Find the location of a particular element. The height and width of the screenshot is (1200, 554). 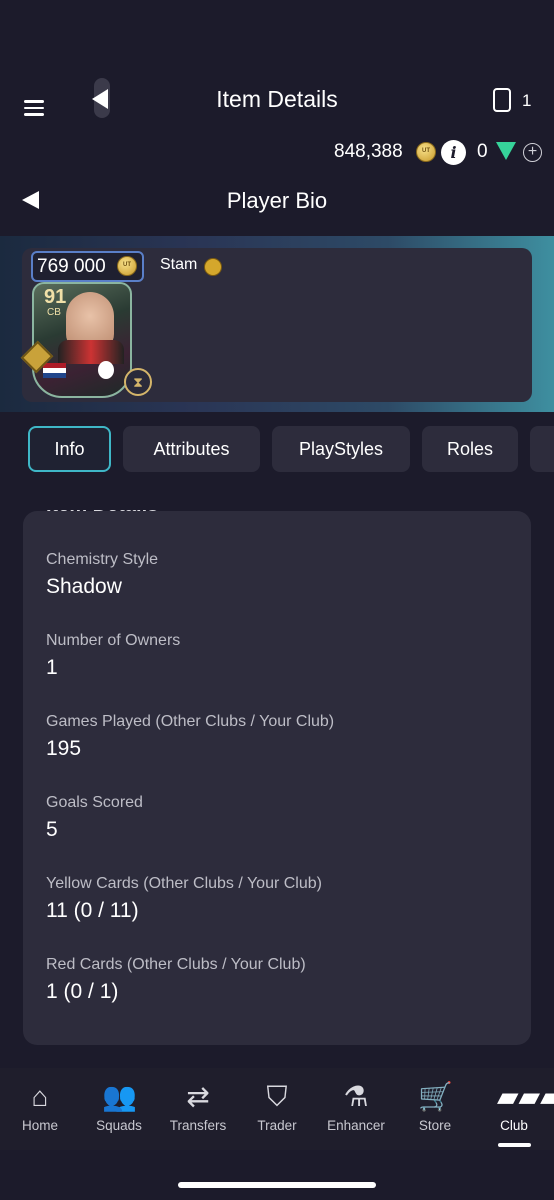

detail-label: Yellow Cards (Other Clubs / Your Club) is located at coordinates (184, 883).